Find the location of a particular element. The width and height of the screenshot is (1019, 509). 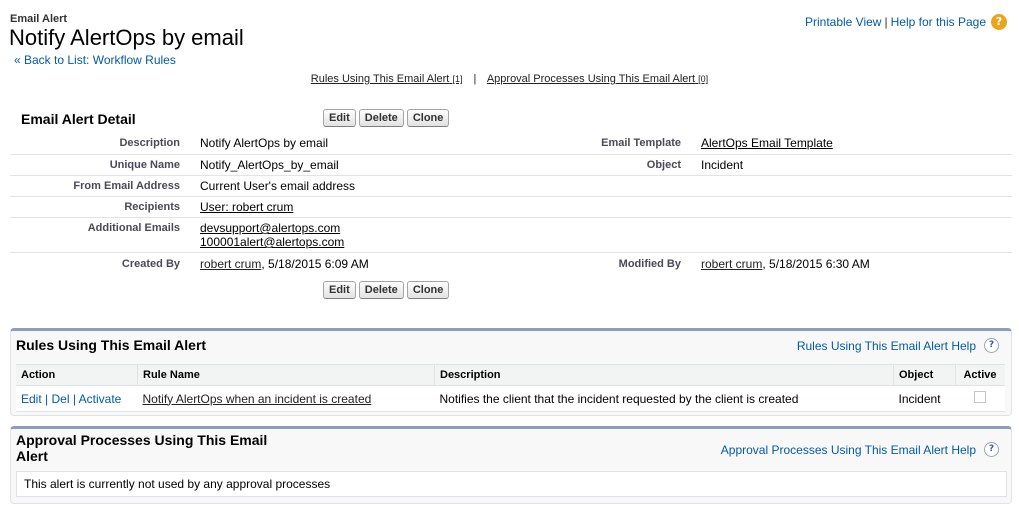

additional-email-link: 100001alert@alertops.com is located at coordinates (272, 242).